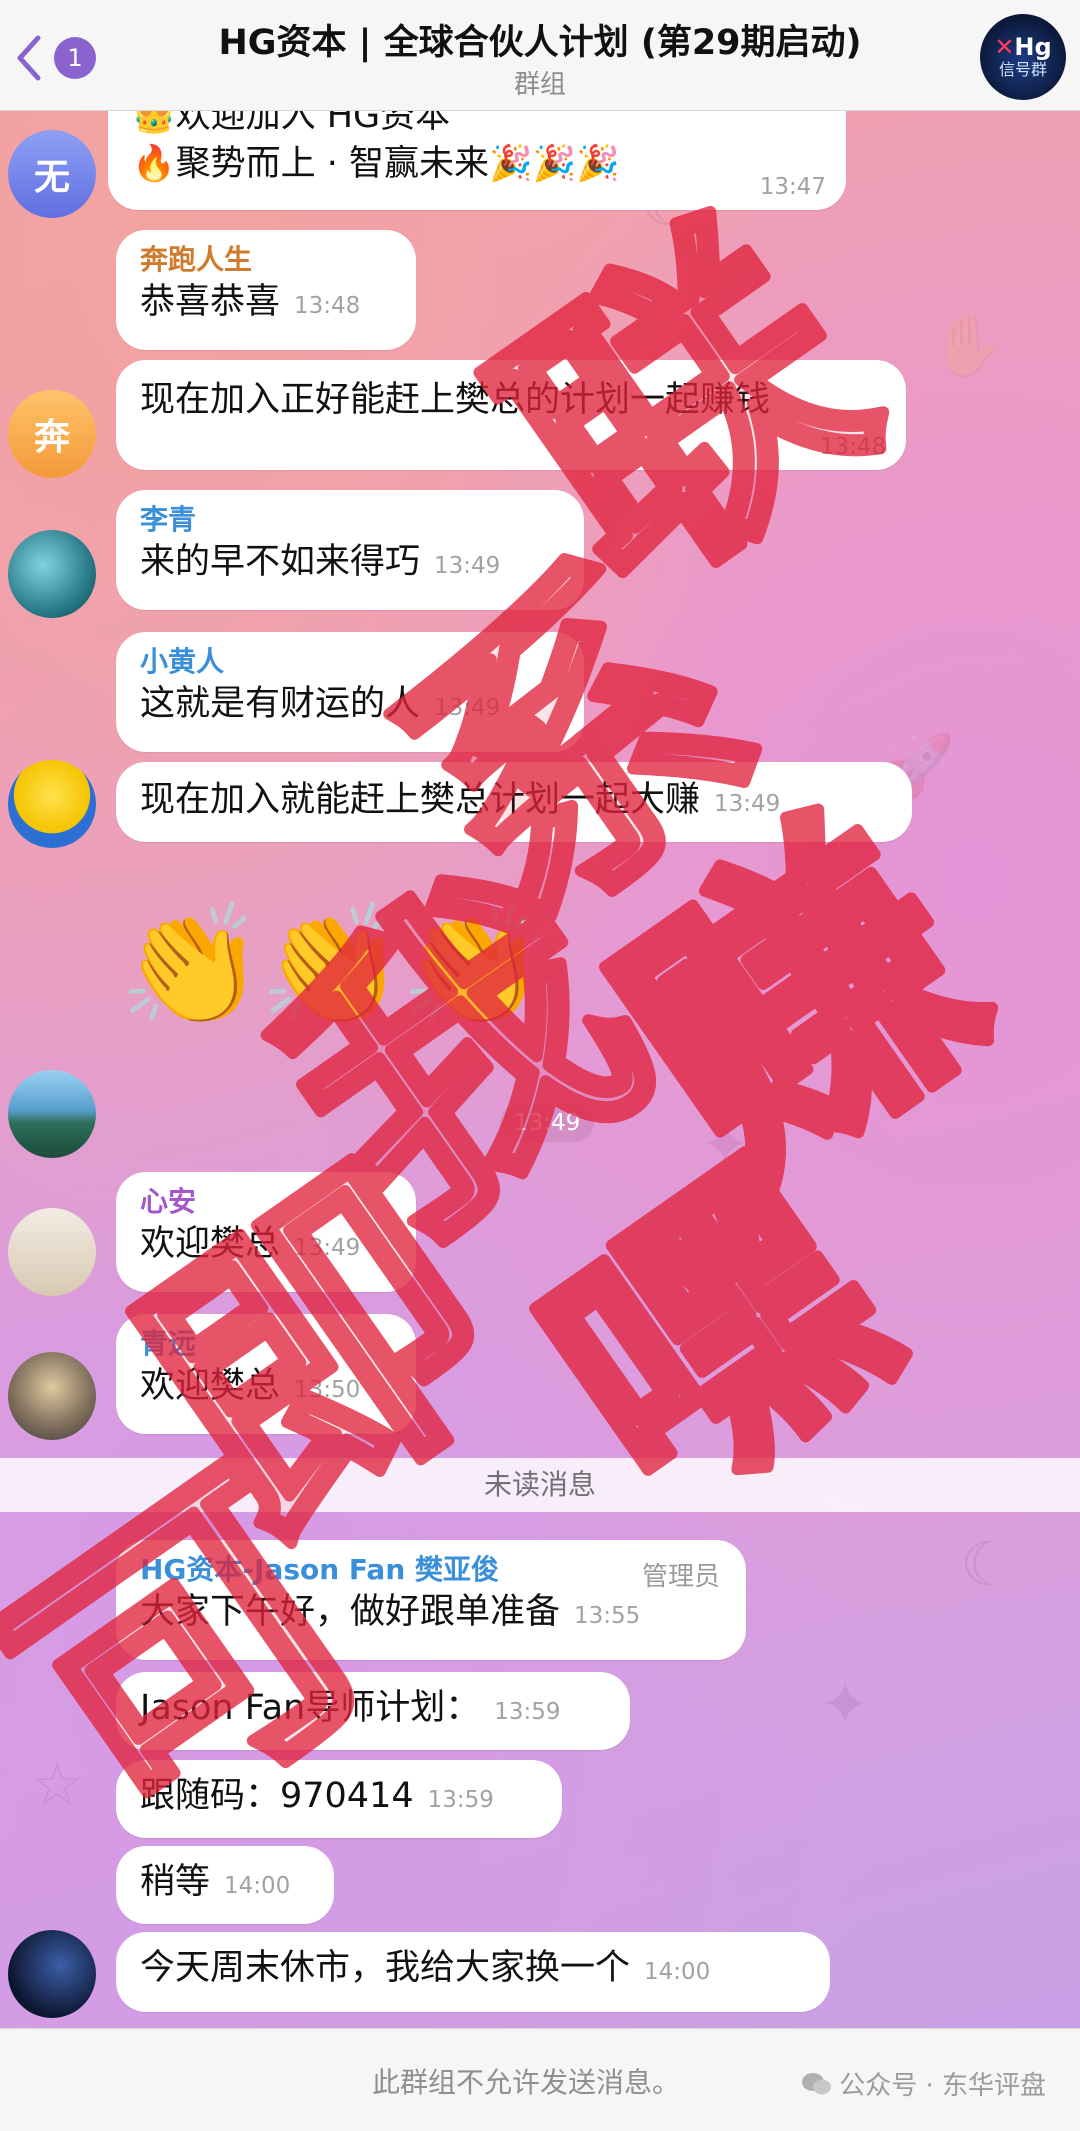 Image resolution: width=1080 pixels, height=2131 pixels. I want to click on doodle-icon: ☆, so click(57, 1785).